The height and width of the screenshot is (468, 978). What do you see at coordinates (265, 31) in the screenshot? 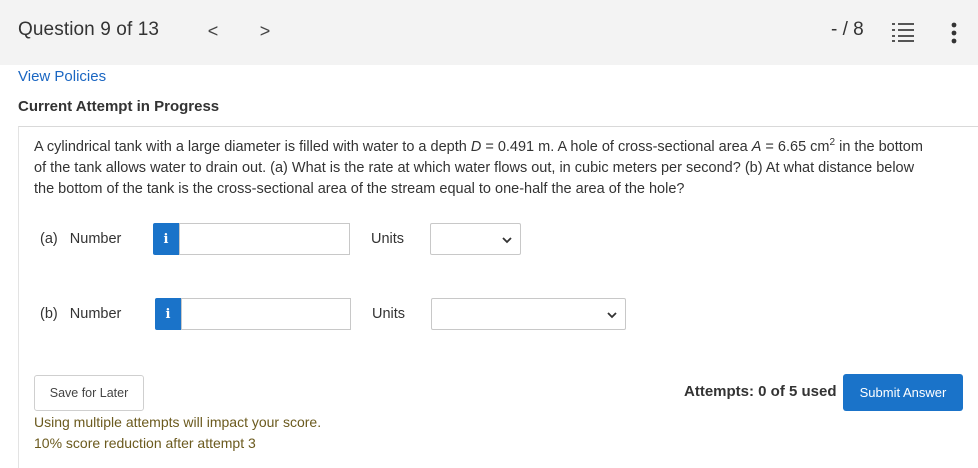
I see `next-question-button: >` at bounding box center [265, 31].